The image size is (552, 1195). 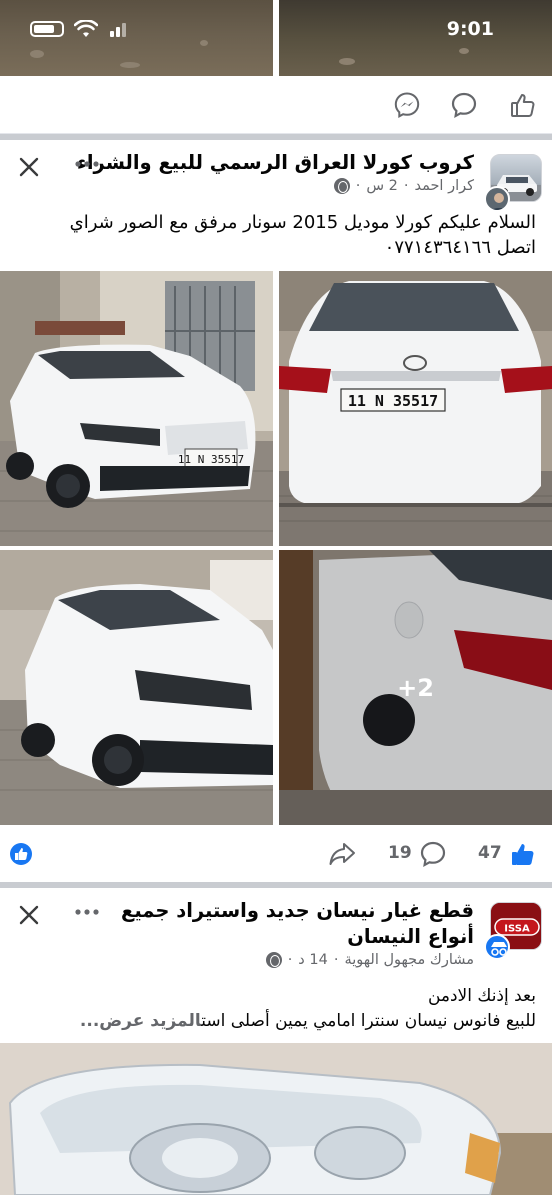 I want to click on car-photo-rear: 11 N 35517, so click(x=415, y=408).